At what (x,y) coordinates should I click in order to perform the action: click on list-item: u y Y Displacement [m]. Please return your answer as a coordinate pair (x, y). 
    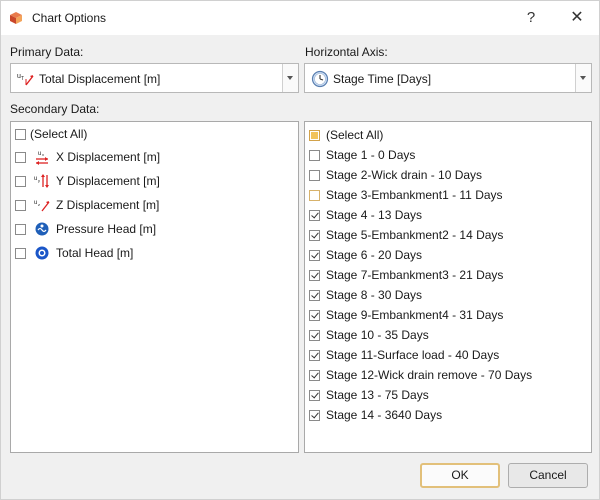
    Looking at the image, I should click on (87, 181).